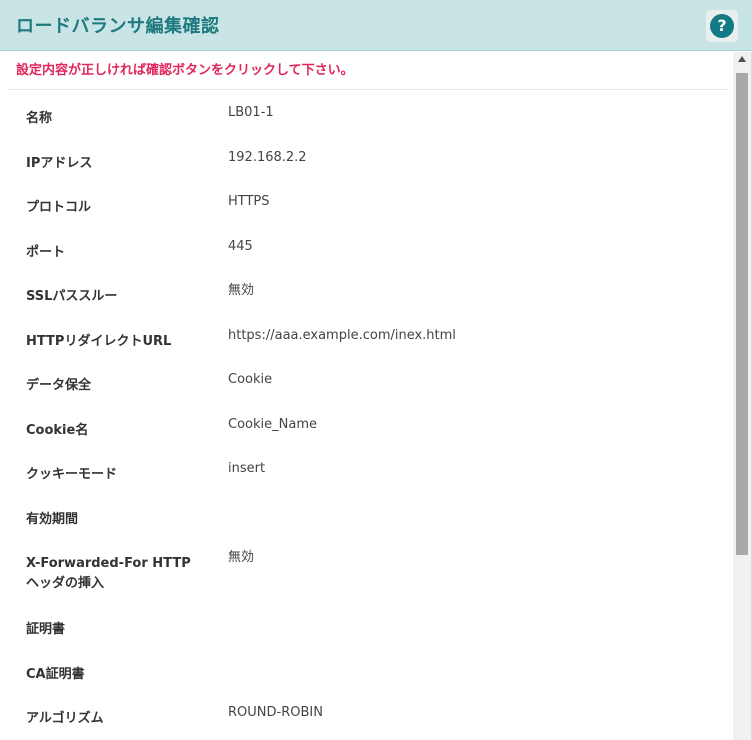 The width and height of the screenshot is (752, 740). What do you see at coordinates (376, 25) in the screenshot?
I see `dialog-header: ロードバランサ編集確認 ?` at bounding box center [376, 25].